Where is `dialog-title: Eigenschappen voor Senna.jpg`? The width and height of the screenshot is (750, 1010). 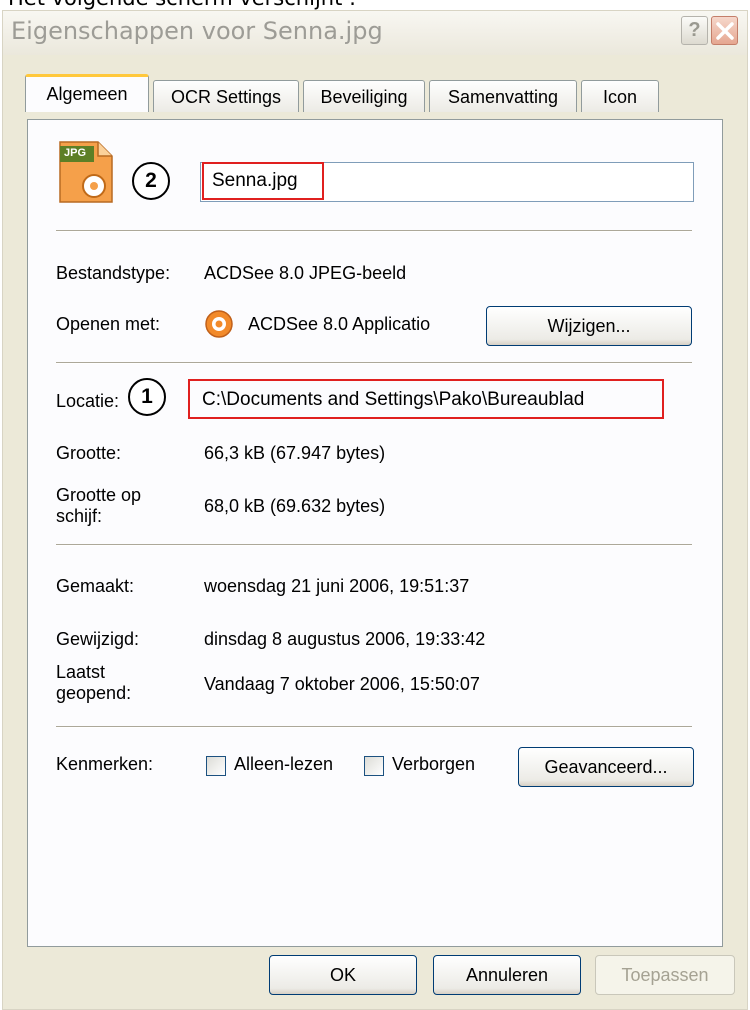
dialog-title: Eigenschappen voor Senna.jpg is located at coordinates (197, 31).